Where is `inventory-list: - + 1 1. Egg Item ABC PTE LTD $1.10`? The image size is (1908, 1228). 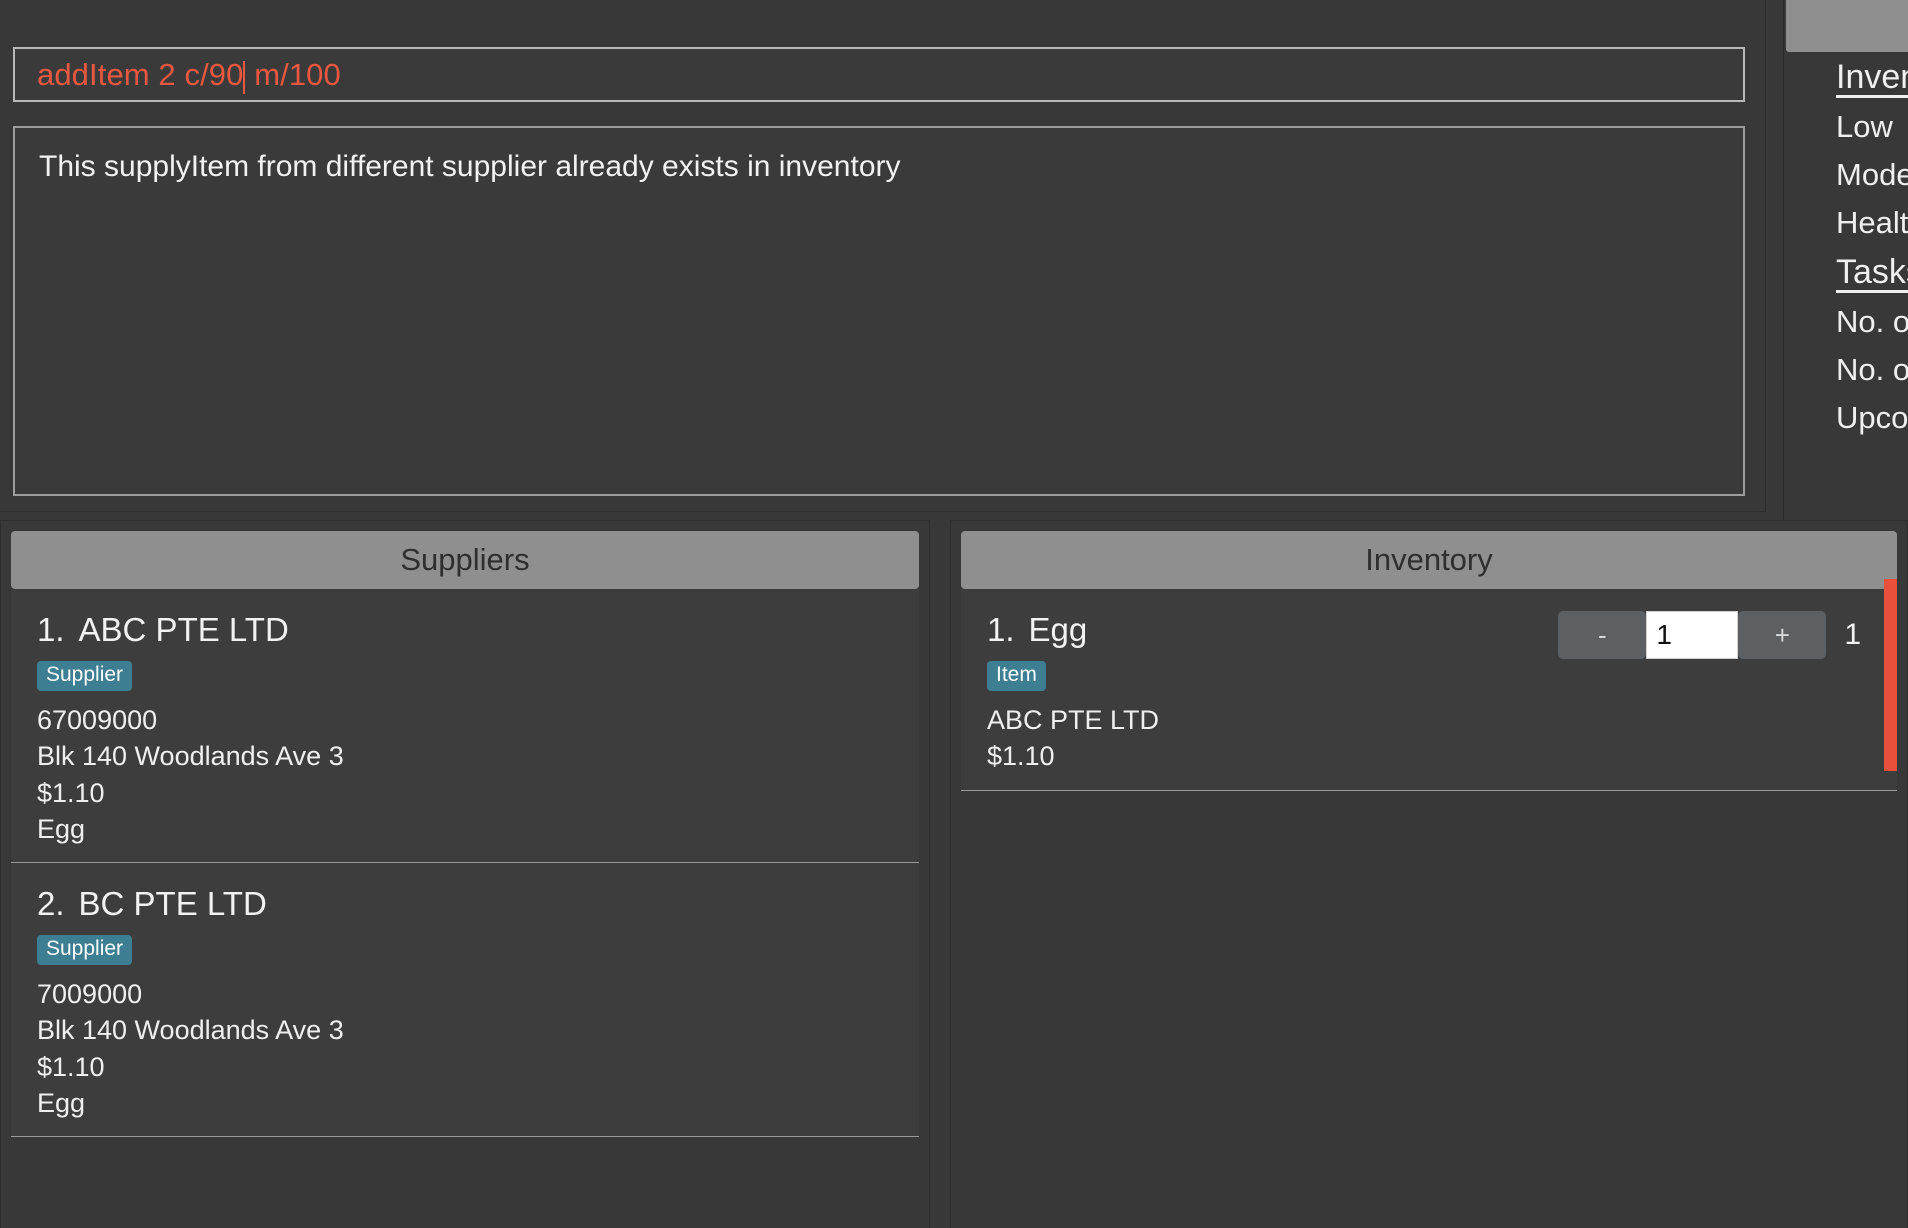 inventory-list: - + 1 1. Egg Item ABC PTE LTD $1.10 is located at coordinates (1429, 685).